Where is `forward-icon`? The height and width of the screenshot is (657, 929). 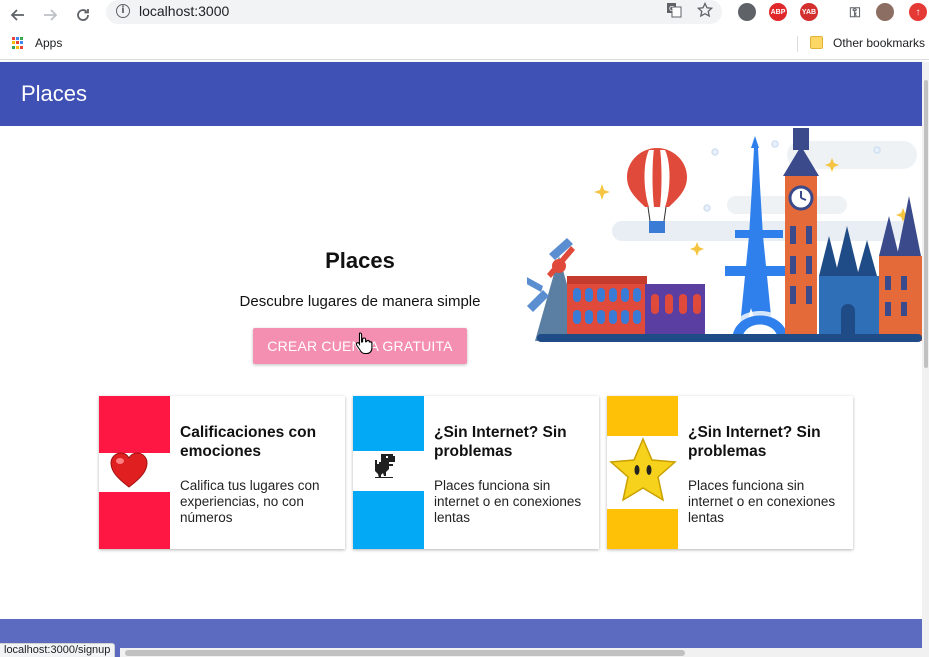 forward-icon is located at coordinates (50, 15).